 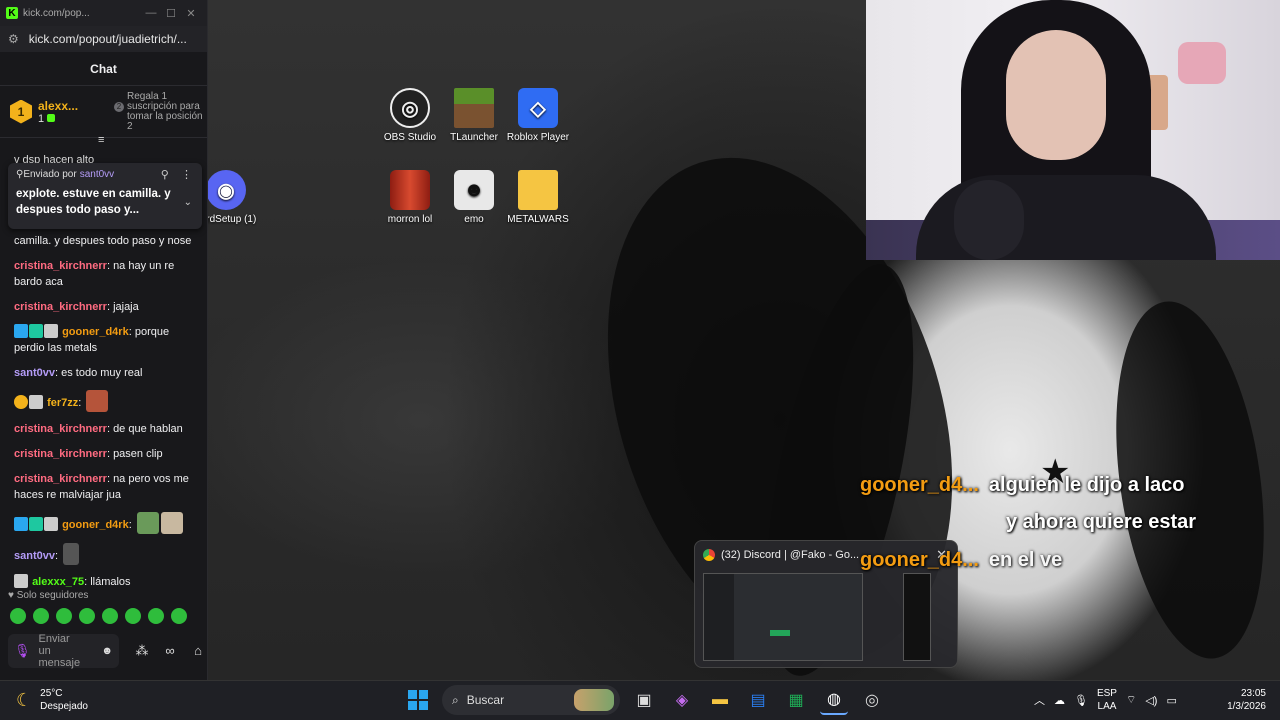 What do you see at coordinates (62, 403) in the screenshot?
I see `chat-username: fer7zz` at bounding box center [62, 403].